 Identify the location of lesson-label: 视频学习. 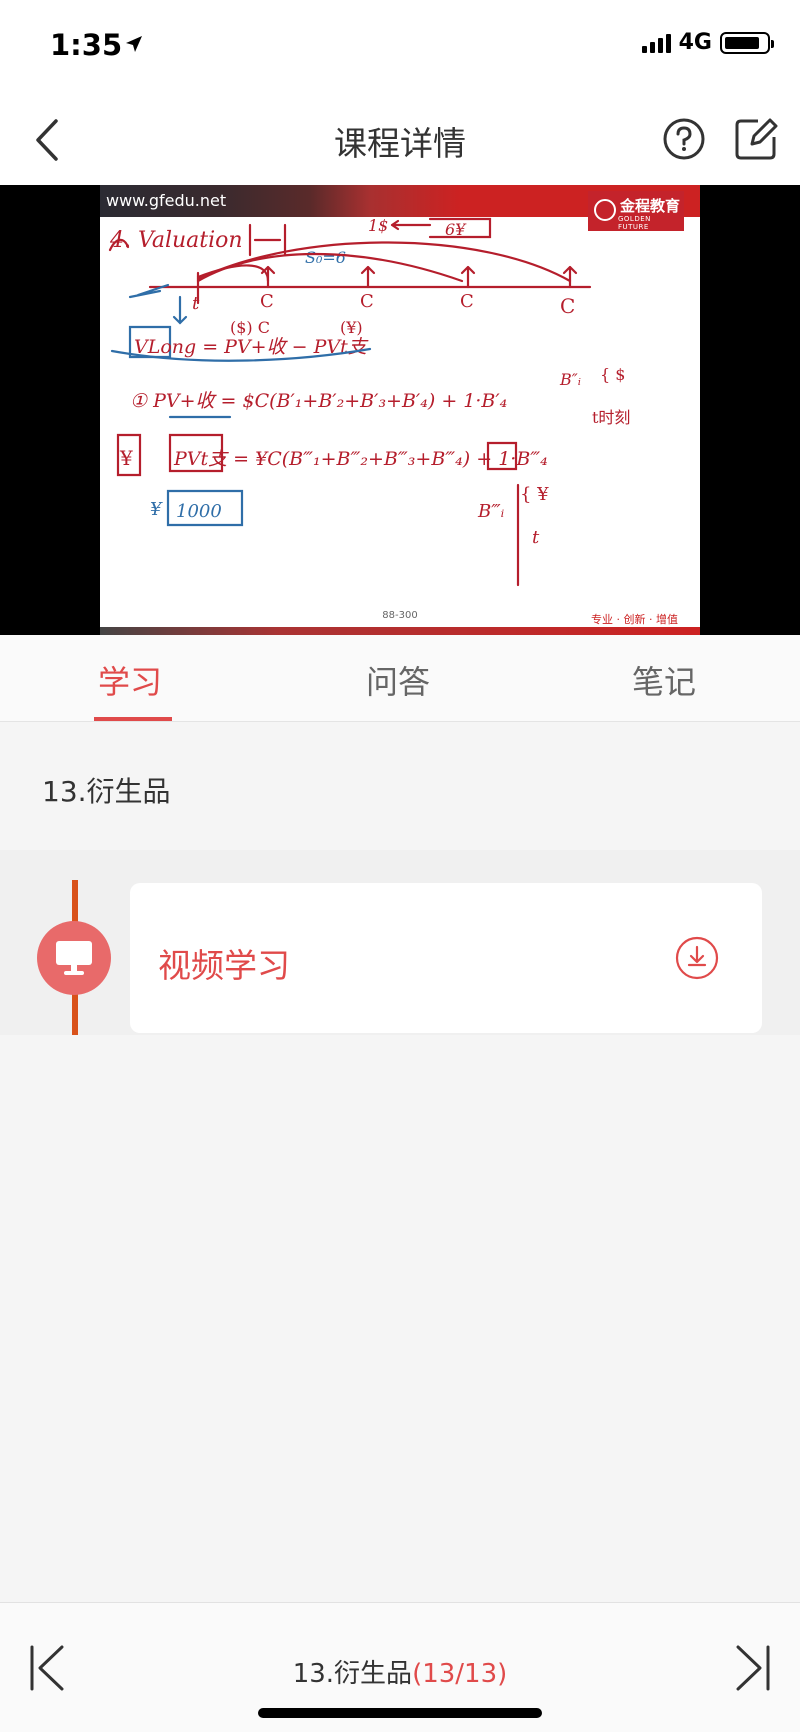
(224, 965).